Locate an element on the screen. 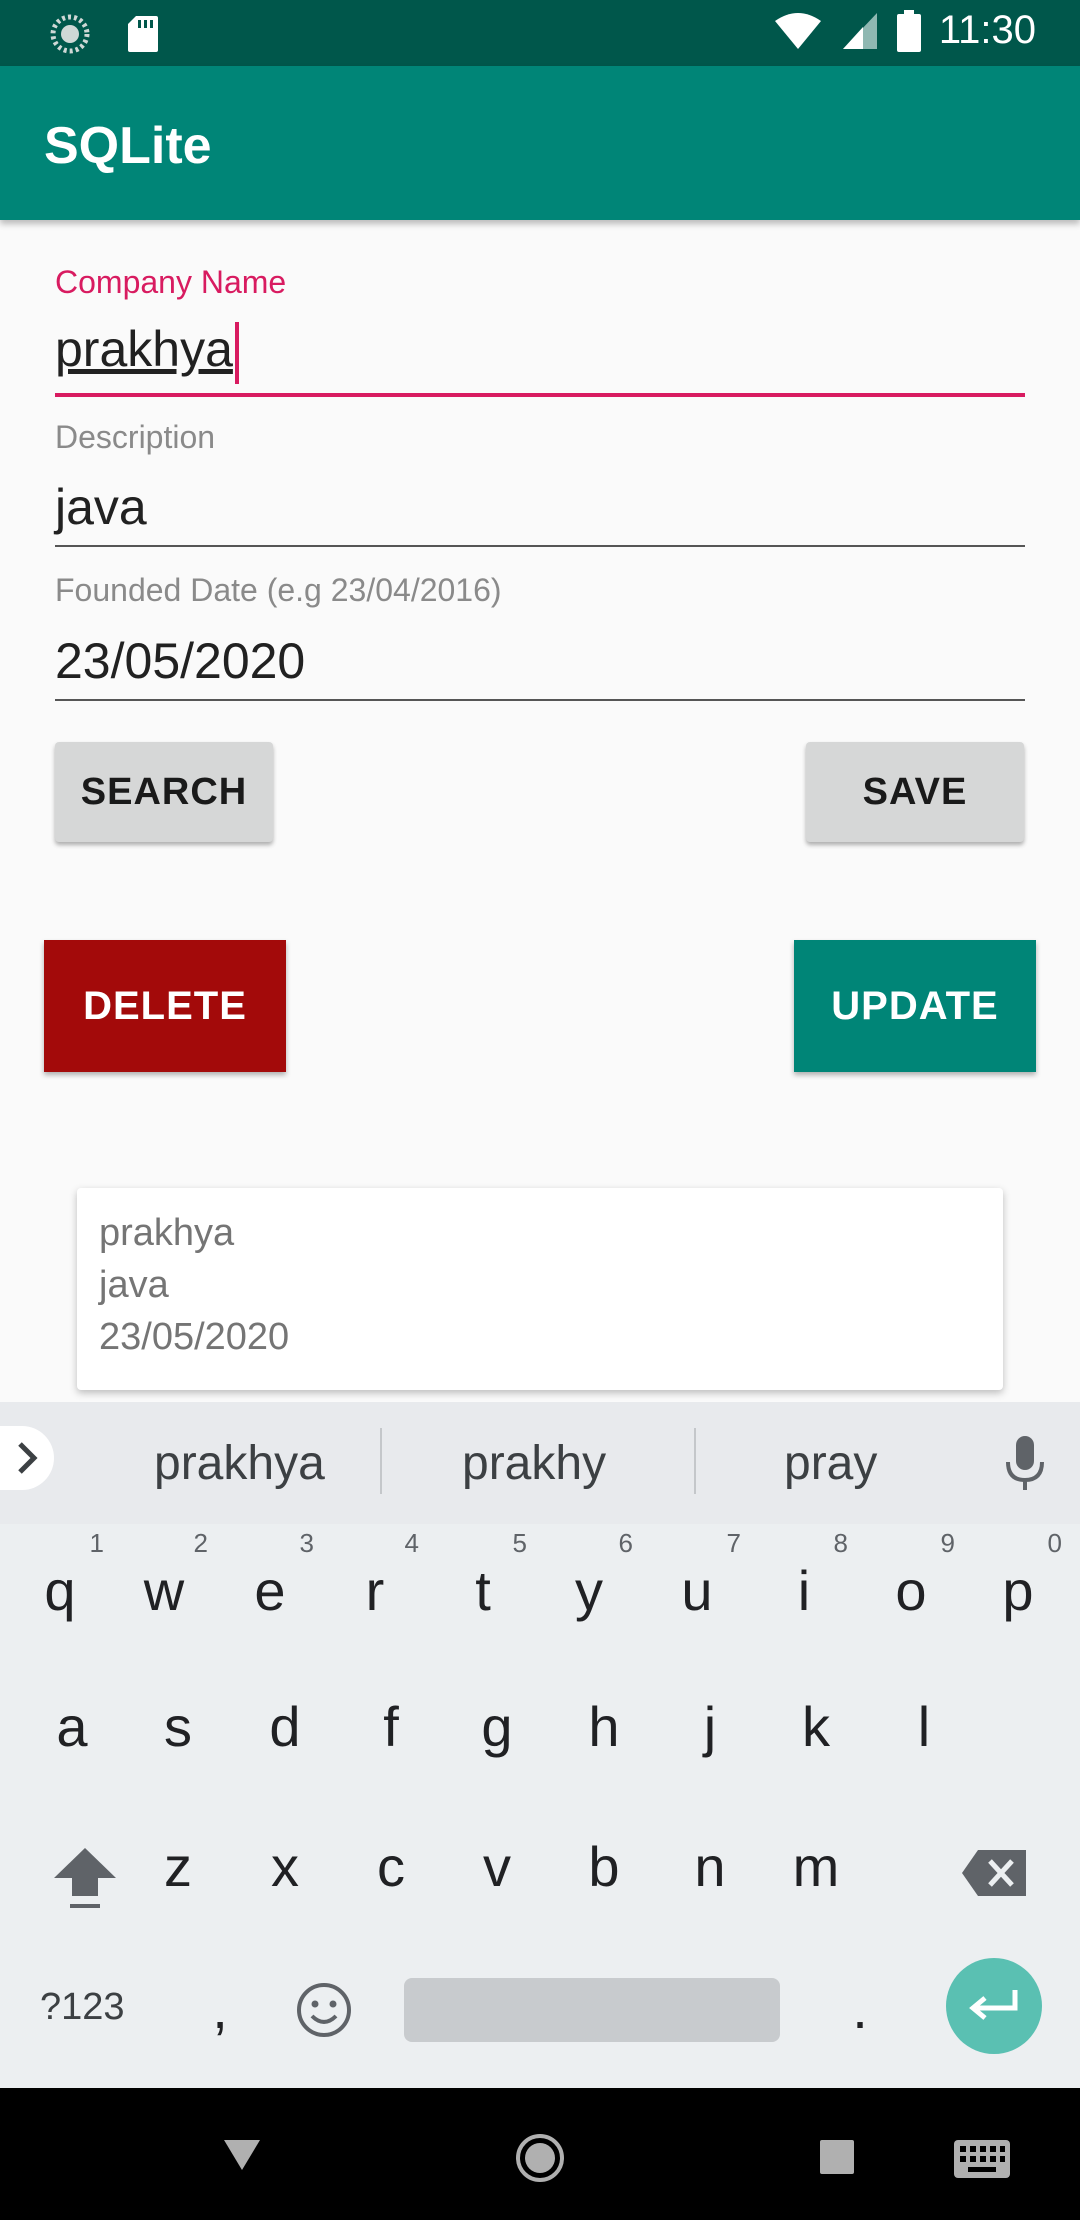  company-name-input: prakhya is located at coordinates (147, 352).